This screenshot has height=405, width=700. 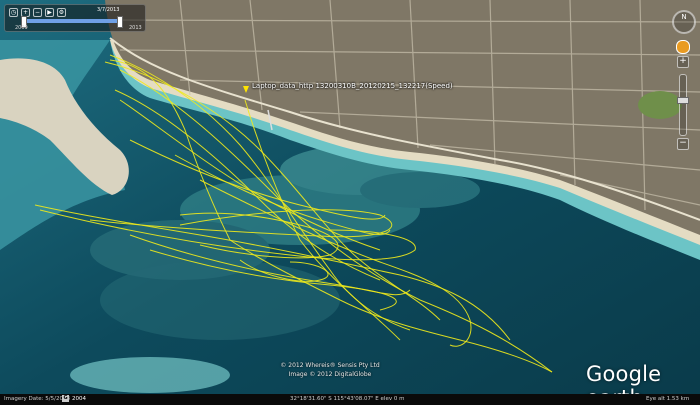 What do you see at coordinates (683, 62) in the screenshot?
I see `zoom-in-button: +` at bounding box center [683, 62].